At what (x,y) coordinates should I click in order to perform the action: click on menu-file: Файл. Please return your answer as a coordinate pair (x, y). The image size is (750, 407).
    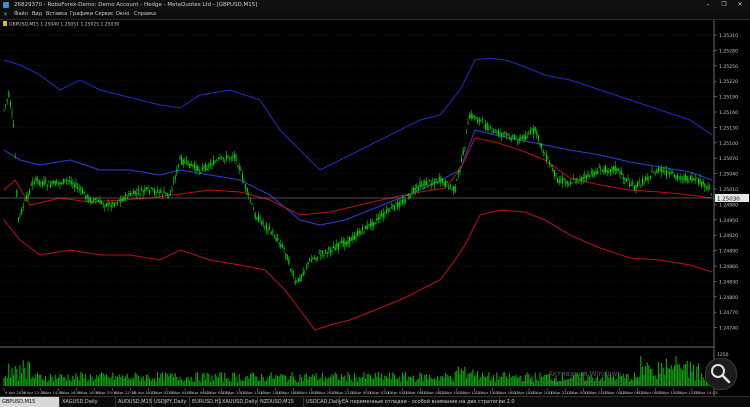
    Looking at the image, I should click on (21, 14).